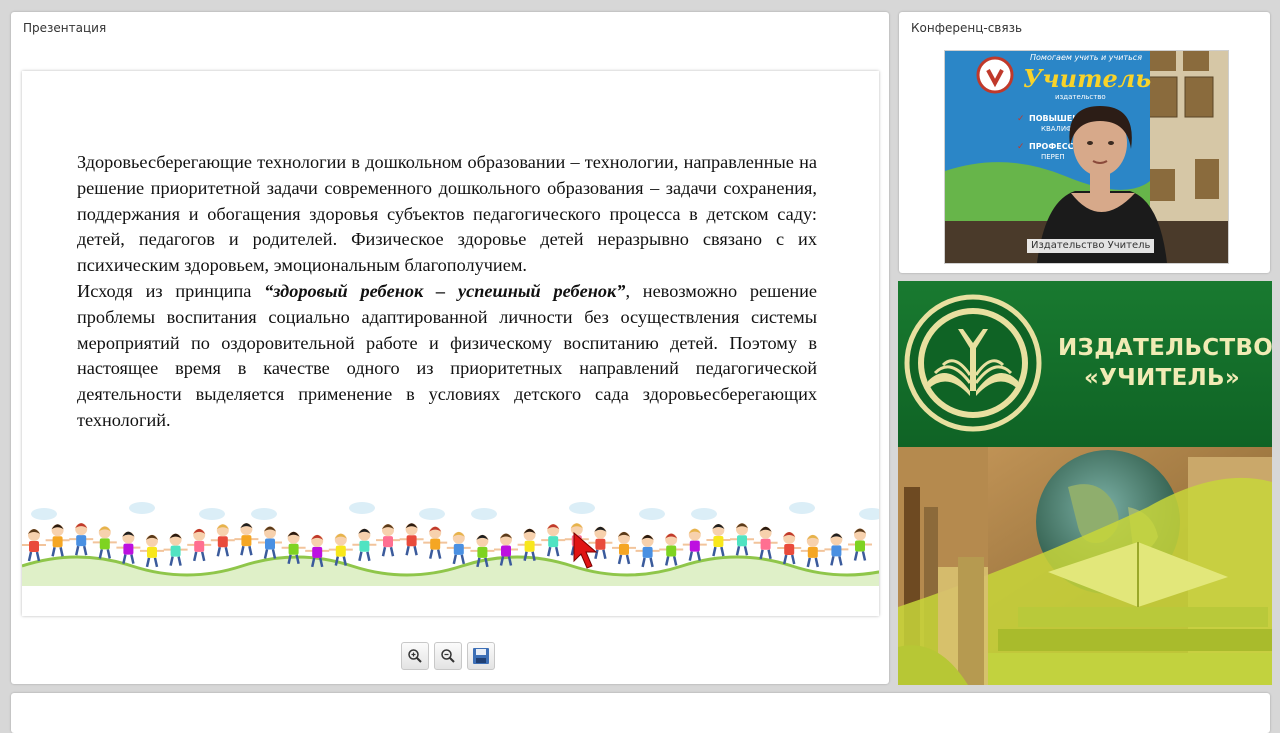 The height and width of the screenshot is (733, 1280). Describe the element at coordinates (1165, 348) in the screenshot. I see `banner-title-line-1: ИЗДАТЕЛЬСТВО` at that location.